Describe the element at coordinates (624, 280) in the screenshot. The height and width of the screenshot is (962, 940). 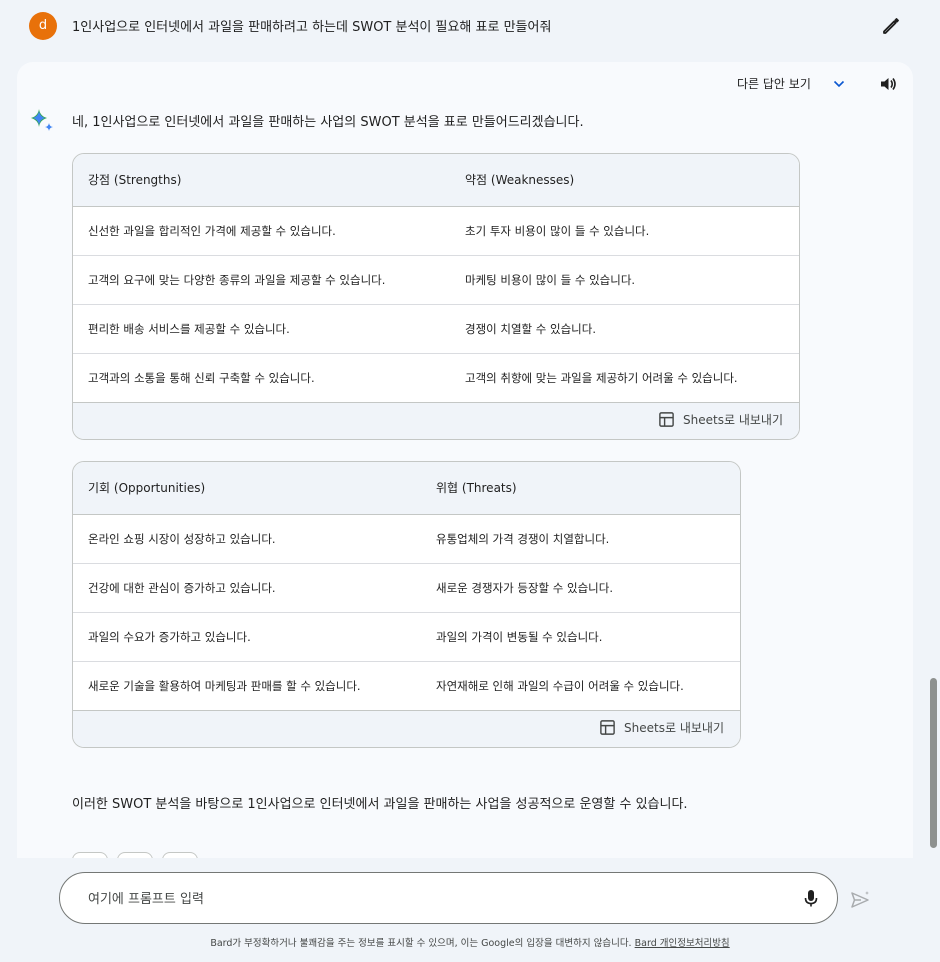
I see `table-cell: 마케팅 비용이 많이 들 수 있습니다.` at that location.